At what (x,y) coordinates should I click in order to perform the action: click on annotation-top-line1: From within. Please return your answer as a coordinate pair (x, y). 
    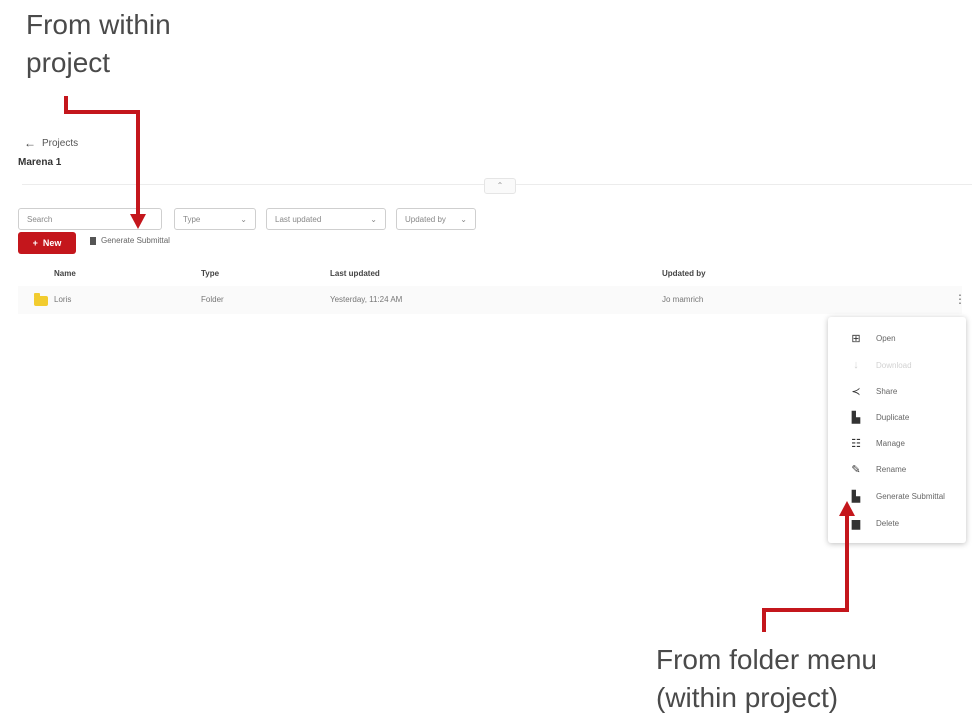
    Looking at the image, I should click on (98, 24).